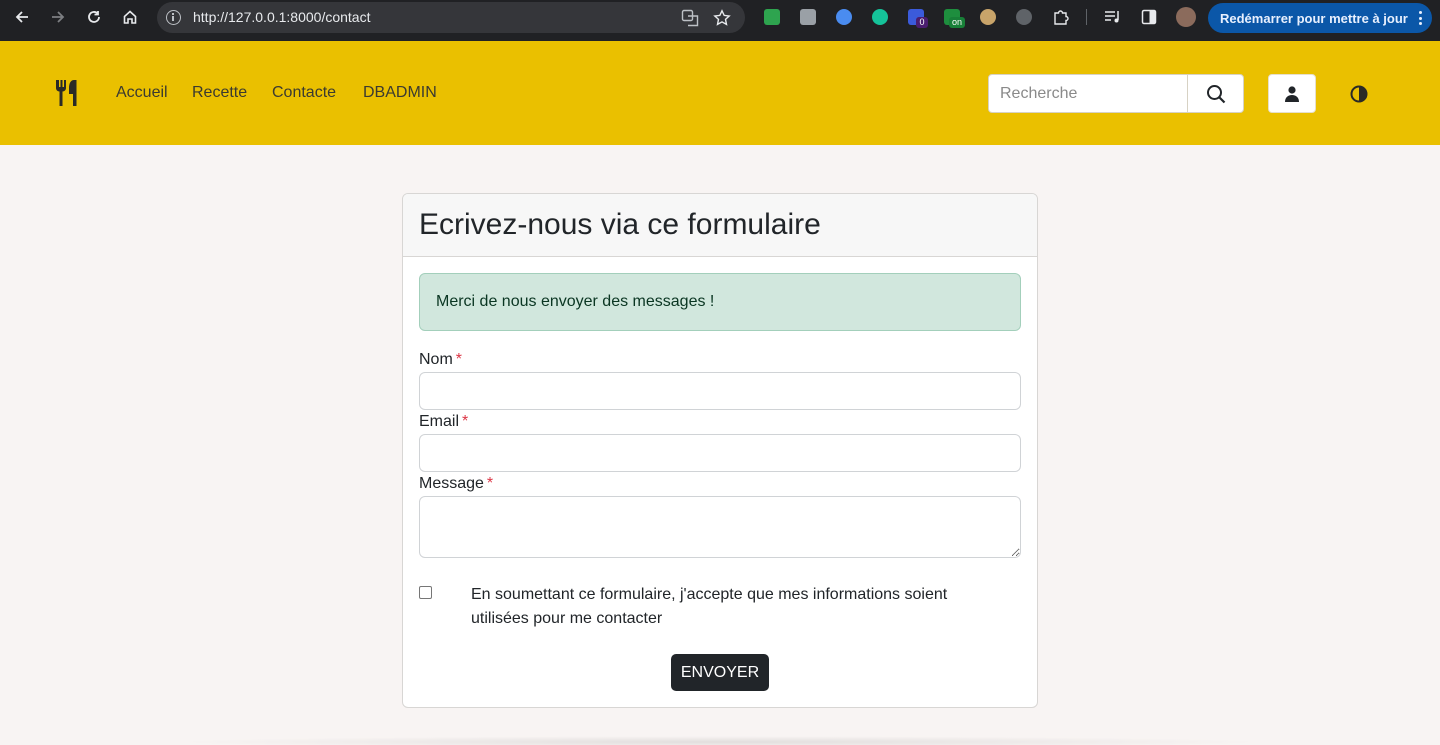 The height and width of the screenshot is (745, 1440). Describe the element at coordinates (1061, 17) in the screenshot. I see `puzzle-icon` at that location.